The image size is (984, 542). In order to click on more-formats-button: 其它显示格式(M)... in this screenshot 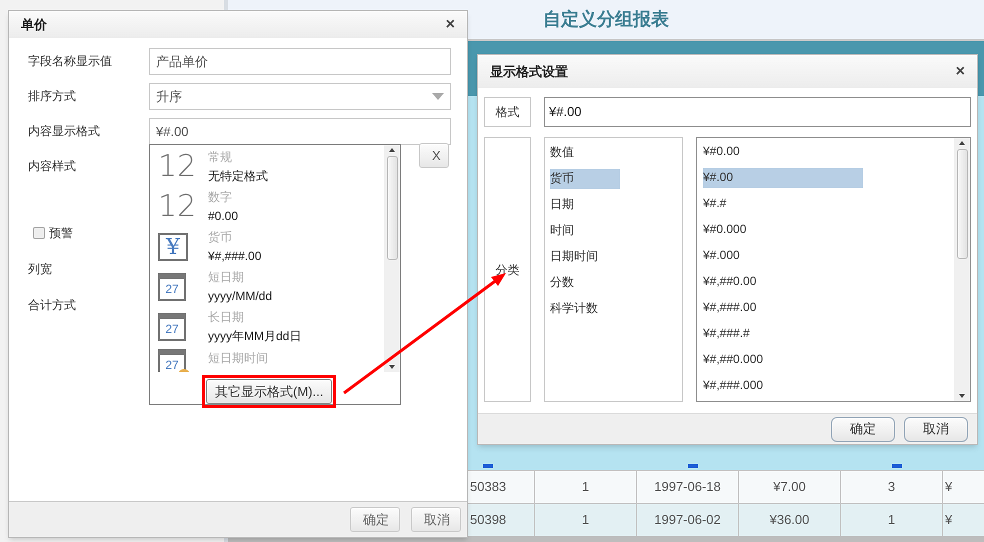, I will do `click(269, 391)`.